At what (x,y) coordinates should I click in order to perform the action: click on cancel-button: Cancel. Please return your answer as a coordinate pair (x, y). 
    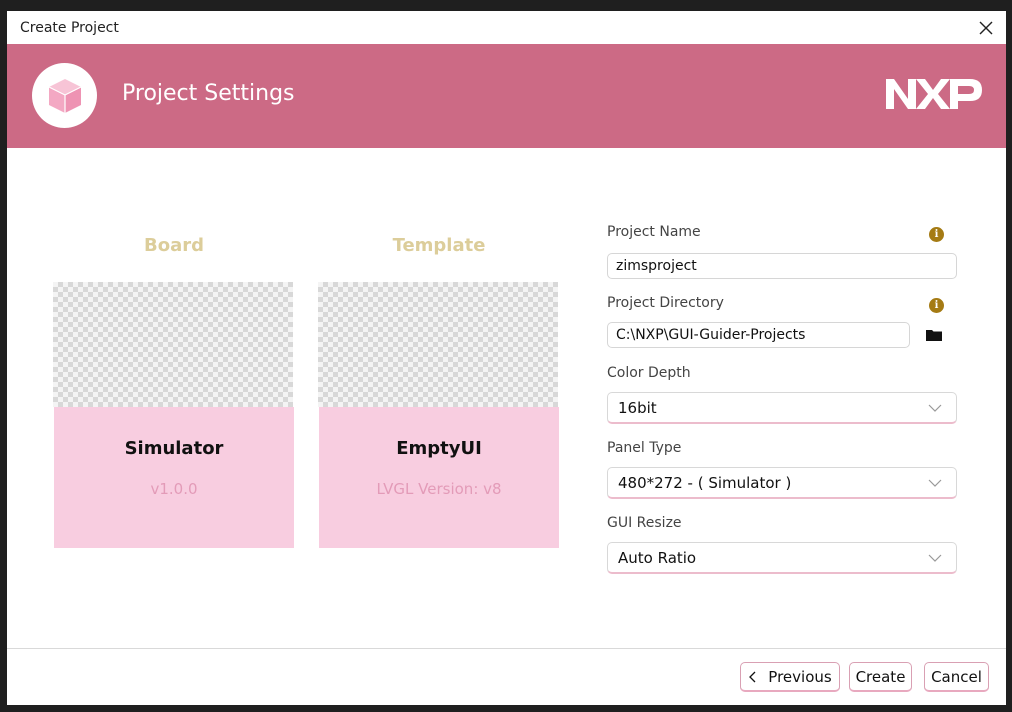
    Looking at the image, I should click on (956, 677).